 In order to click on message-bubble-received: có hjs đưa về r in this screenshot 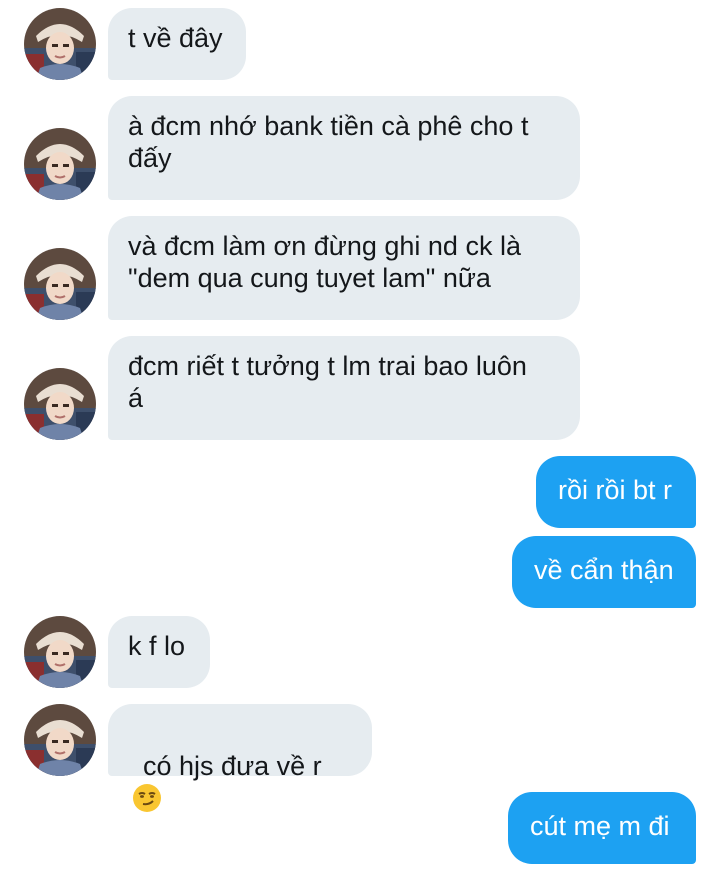, I will do `click(240, 758)`.